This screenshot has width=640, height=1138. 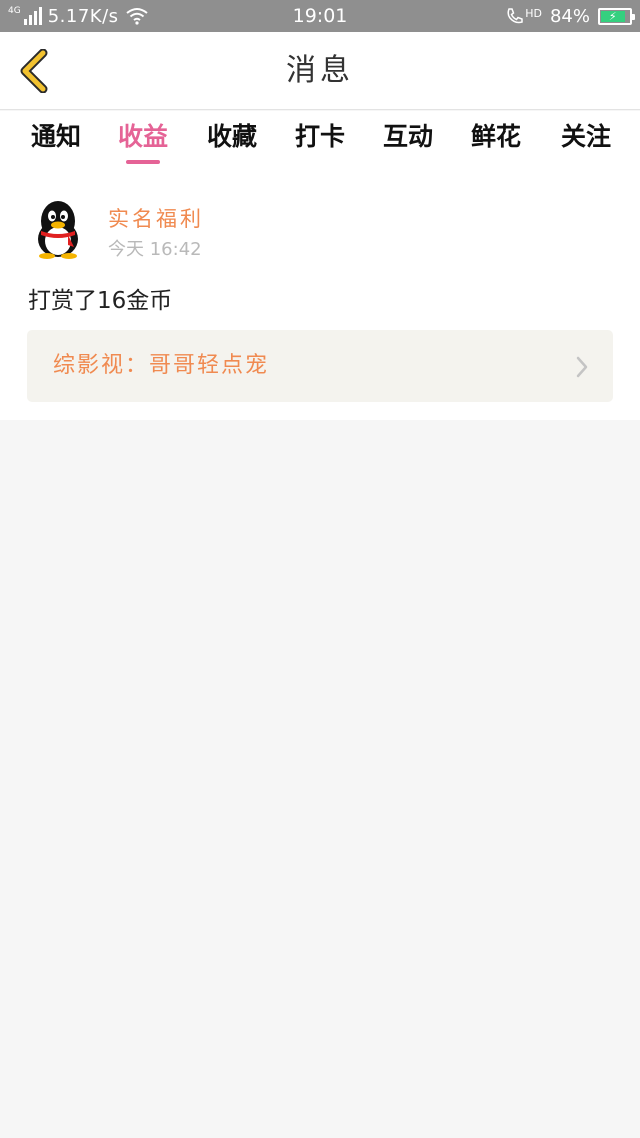 I want to click on active-tab-indicator, so click(x=143, y=162).